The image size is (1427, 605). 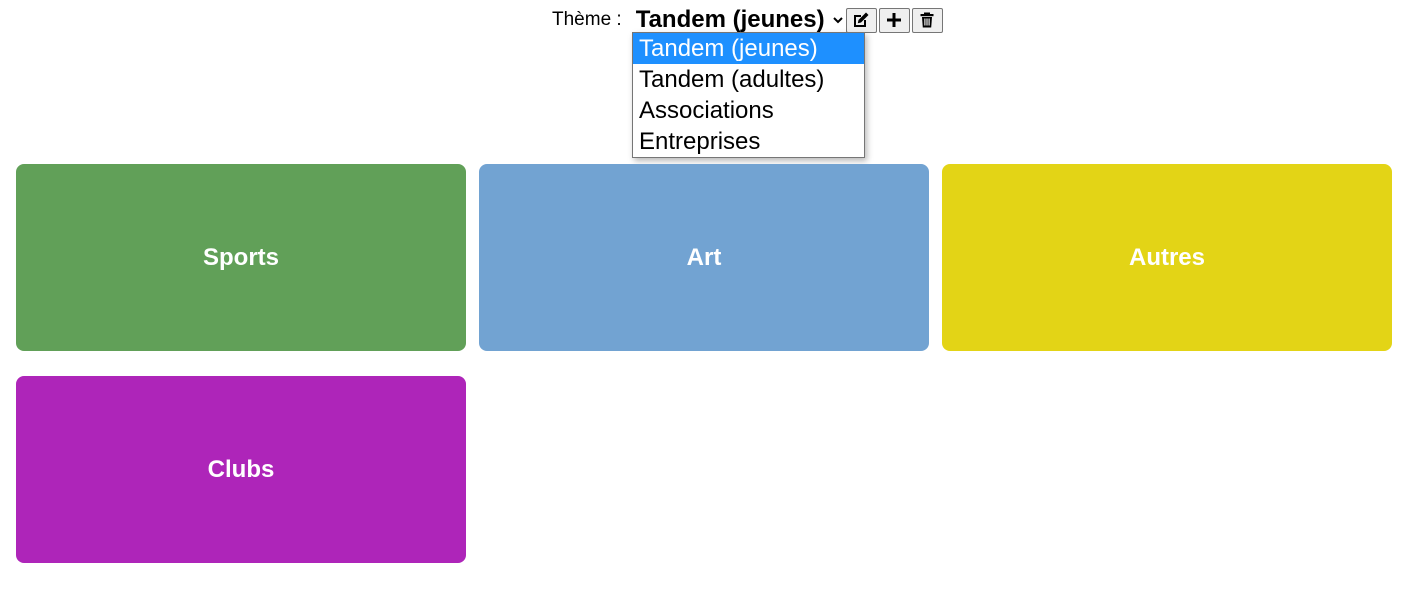 I want to click on add-theme-button, so click(x=894, y=20).